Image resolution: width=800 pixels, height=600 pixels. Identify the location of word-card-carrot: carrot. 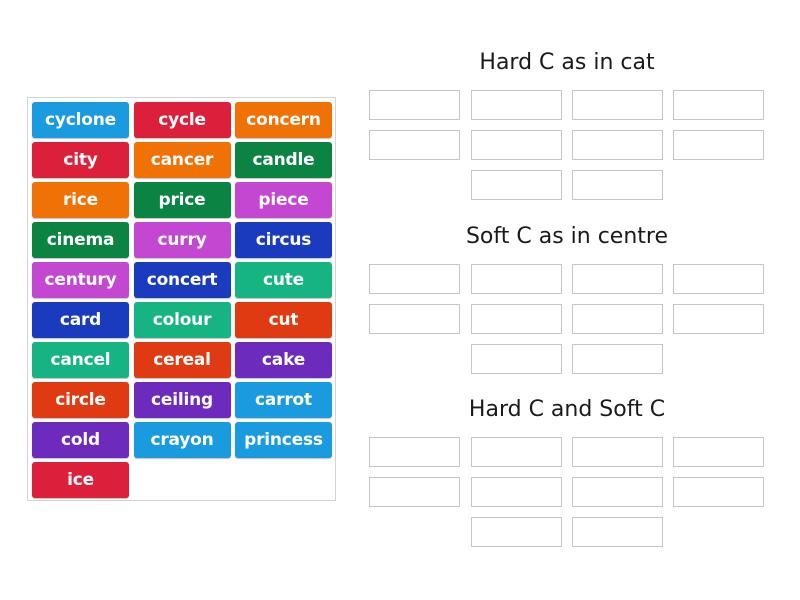
(283, 400).